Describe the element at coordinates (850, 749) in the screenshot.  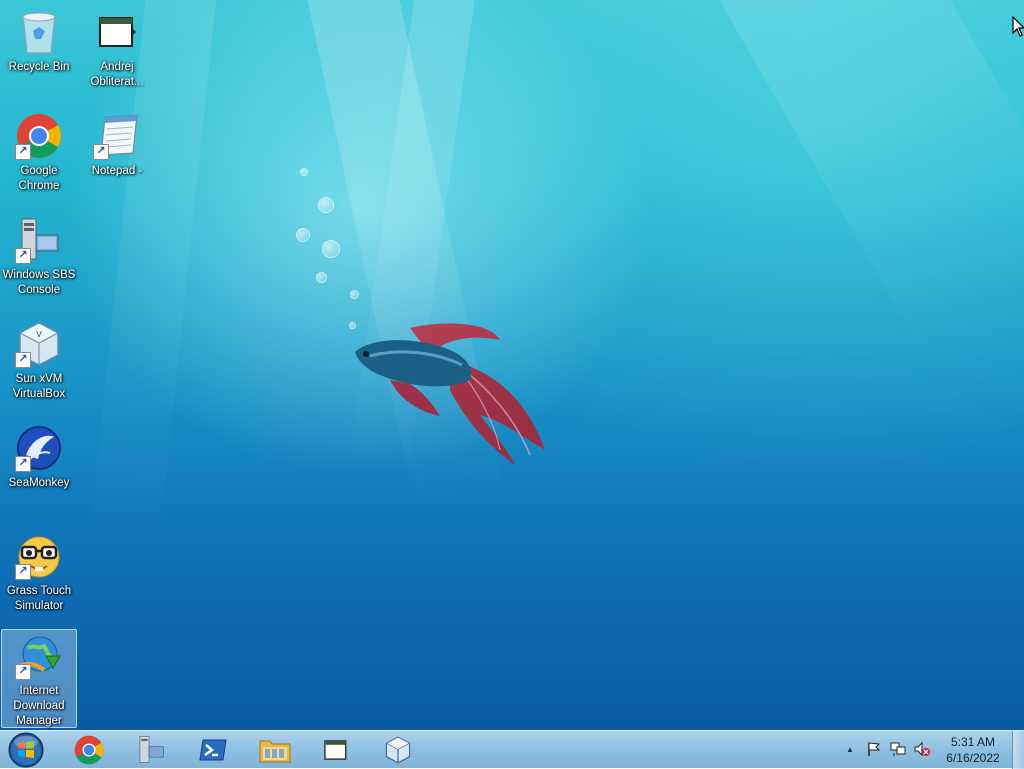
I see `show-hidden-icons-button: ▲` at that location.